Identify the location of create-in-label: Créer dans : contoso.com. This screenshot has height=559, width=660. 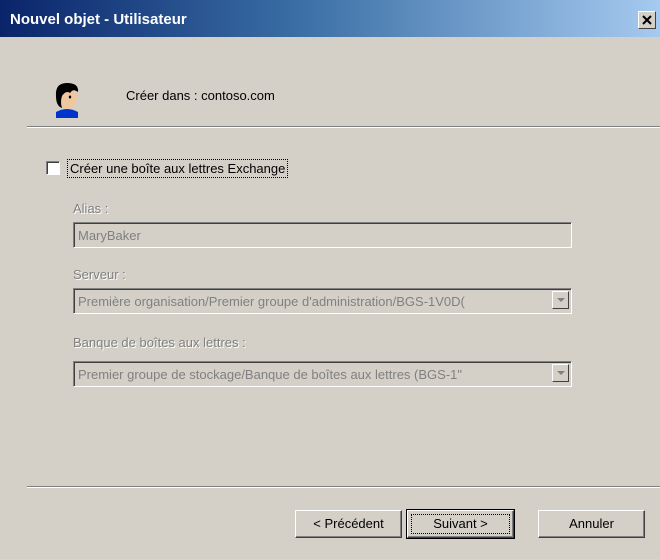
(200, 95).